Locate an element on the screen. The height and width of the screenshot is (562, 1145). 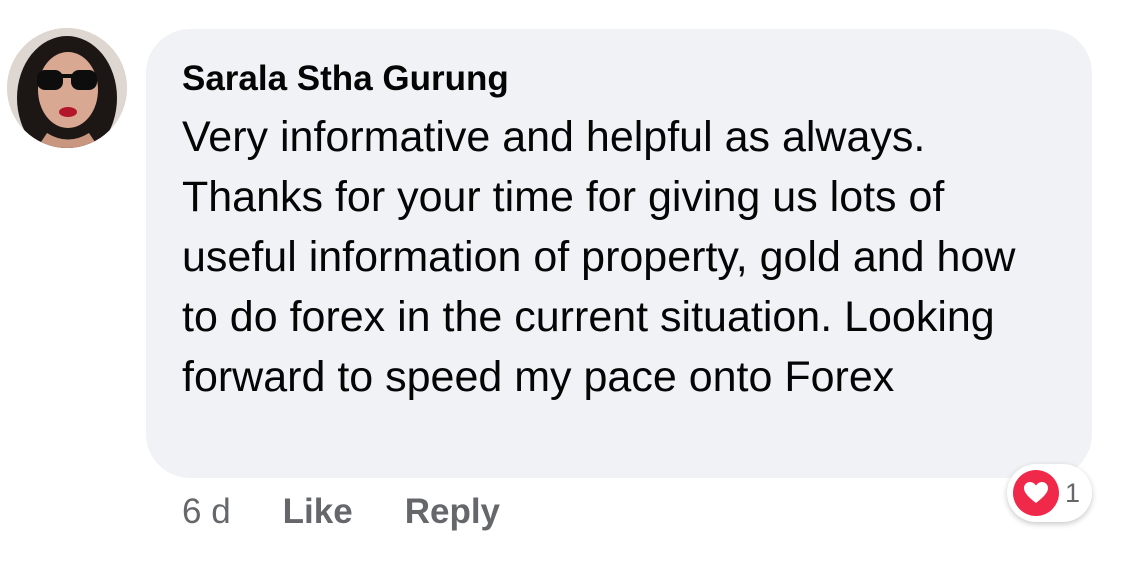
avatar-image is located at coordinates (67, 88).